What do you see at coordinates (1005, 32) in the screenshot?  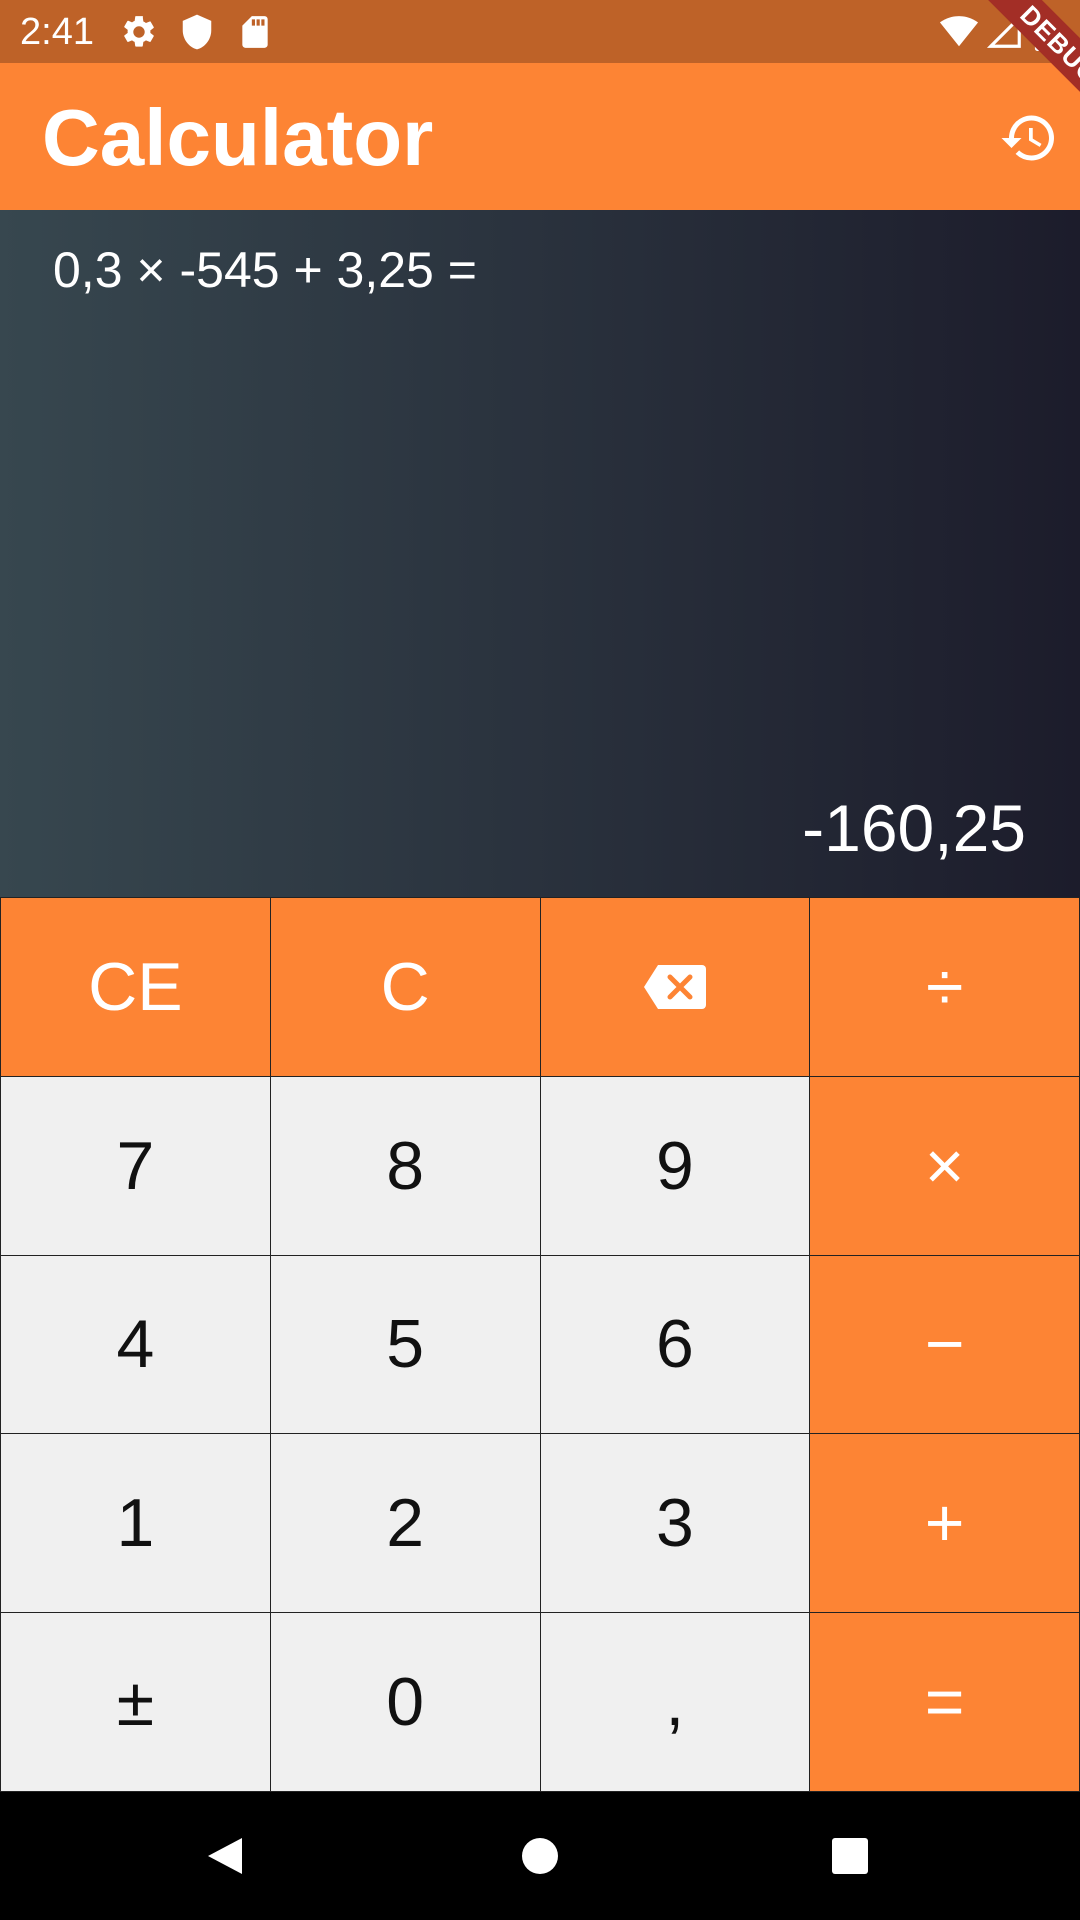 I see `signal-icon` at bounding box center [1005, 32].